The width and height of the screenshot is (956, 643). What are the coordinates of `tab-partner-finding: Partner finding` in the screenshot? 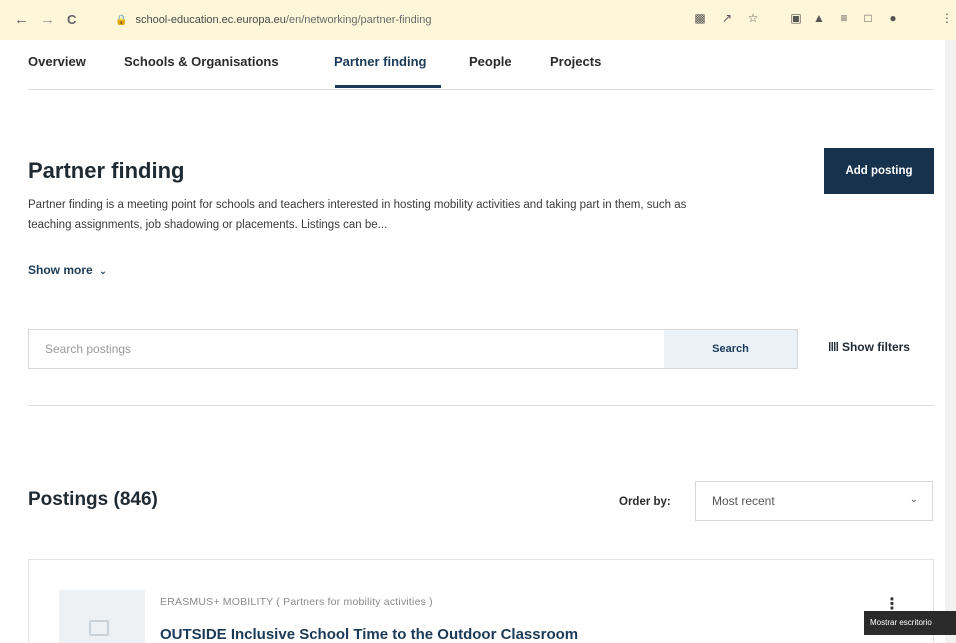 It's located at (380, 61).